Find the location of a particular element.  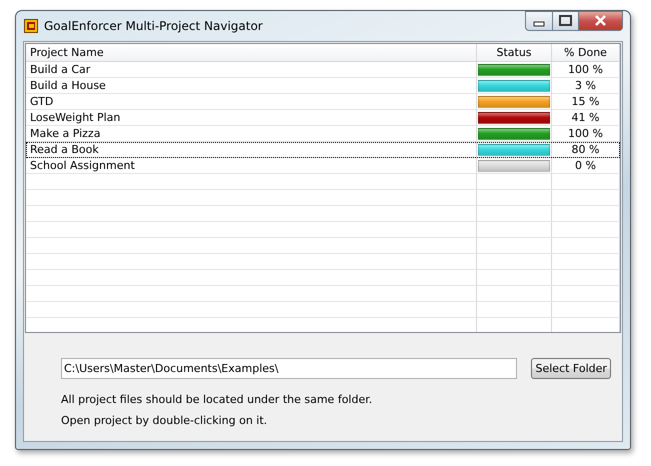

folder-path-field: C:\Users\Master\Documents\Examples\ is located at coordinates (289, 368).